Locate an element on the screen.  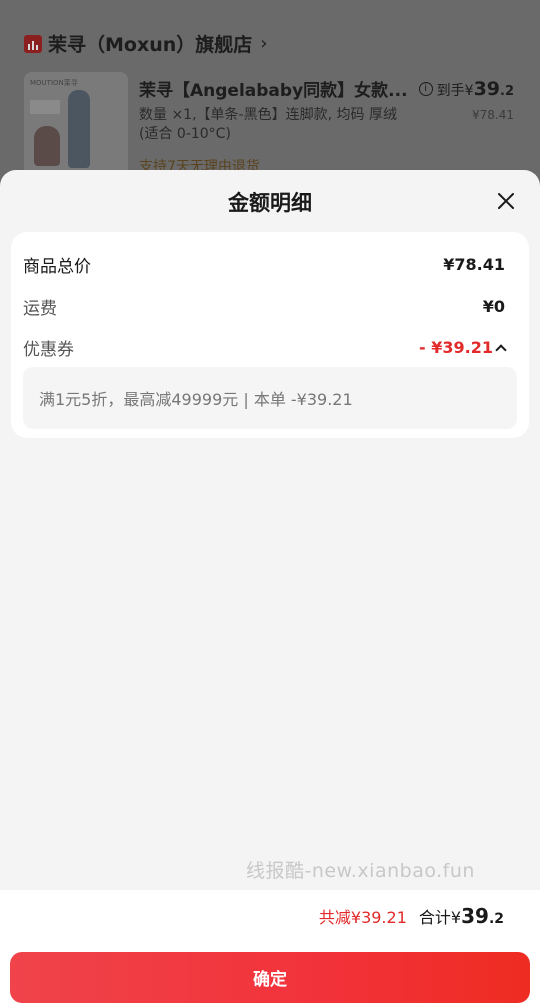
goods-total-label: 商品总价 is located at coordinates (57, 267).